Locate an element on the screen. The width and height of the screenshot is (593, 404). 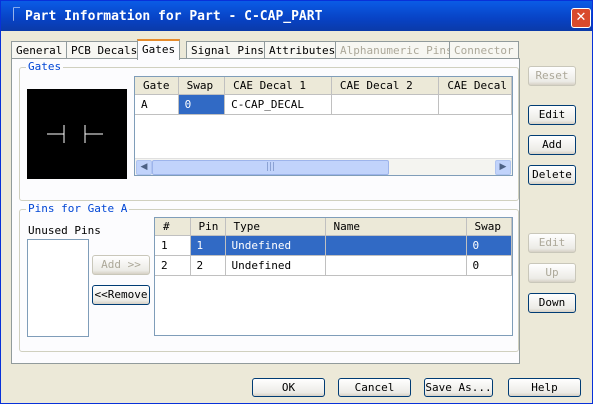
ok-button: OK is located at coordinates (288, 387).